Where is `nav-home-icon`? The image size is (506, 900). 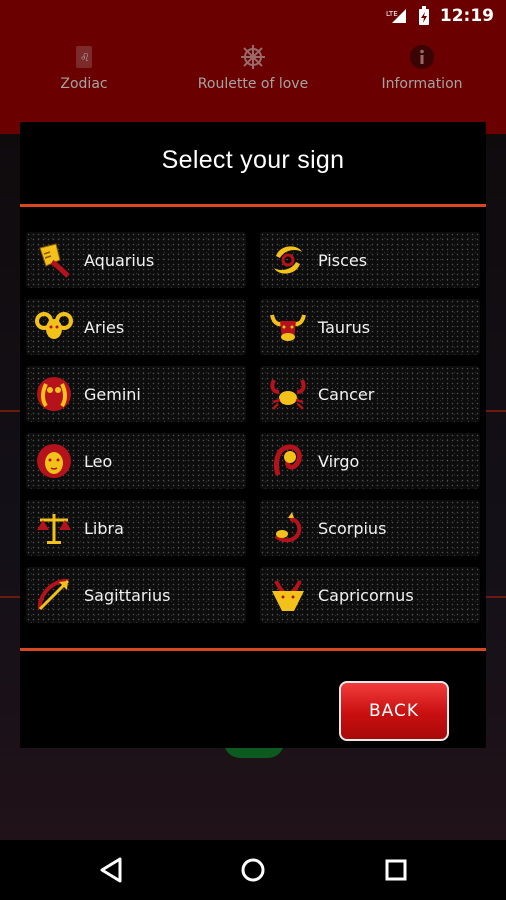
nav-home-icon is located at coordinates (253, 870).